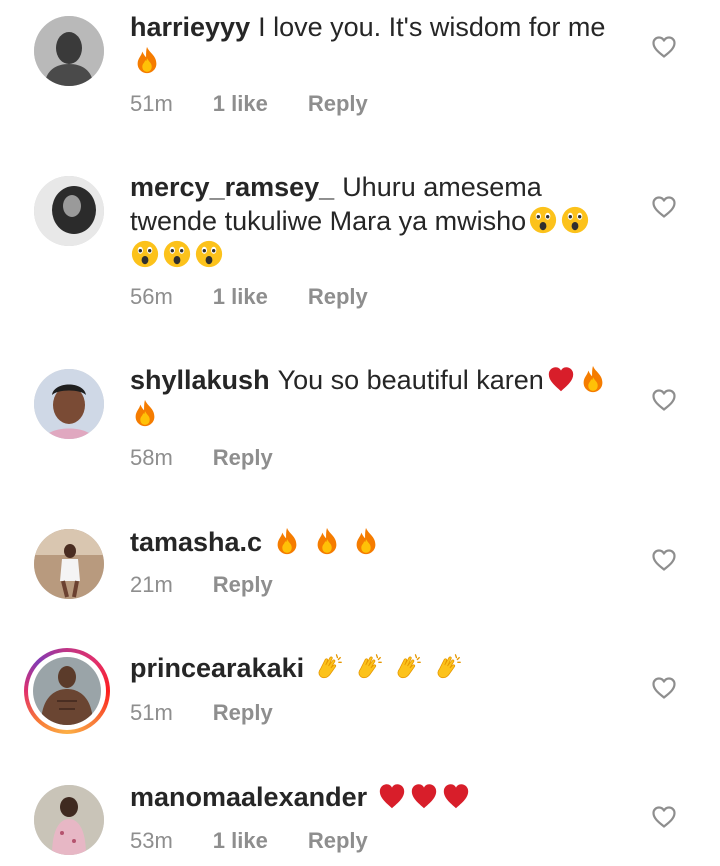 Image resolution: width=720 pixels, height=866 pixels. What do you see at coordinates (151, 457) in the screenshot?
I see `comment-time: 58m` at bounding box center [151, 457].